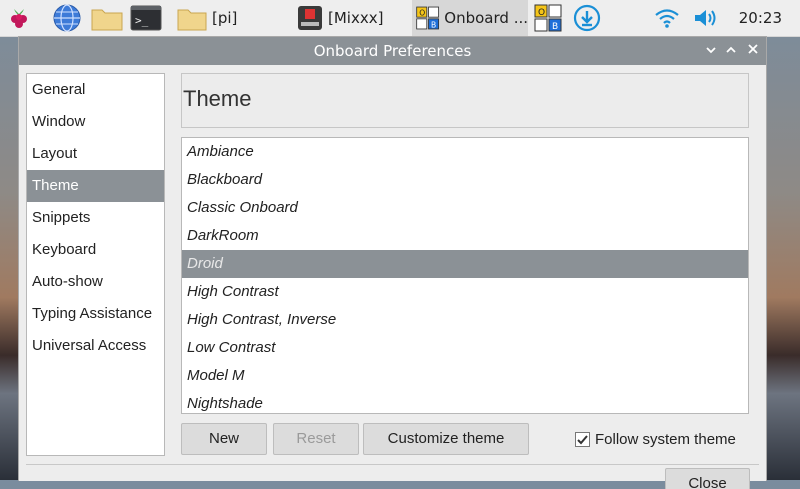 This screenshot has height=489, width=800. I want to click on taskbar-item-pi: [pi], so click(231, 18).